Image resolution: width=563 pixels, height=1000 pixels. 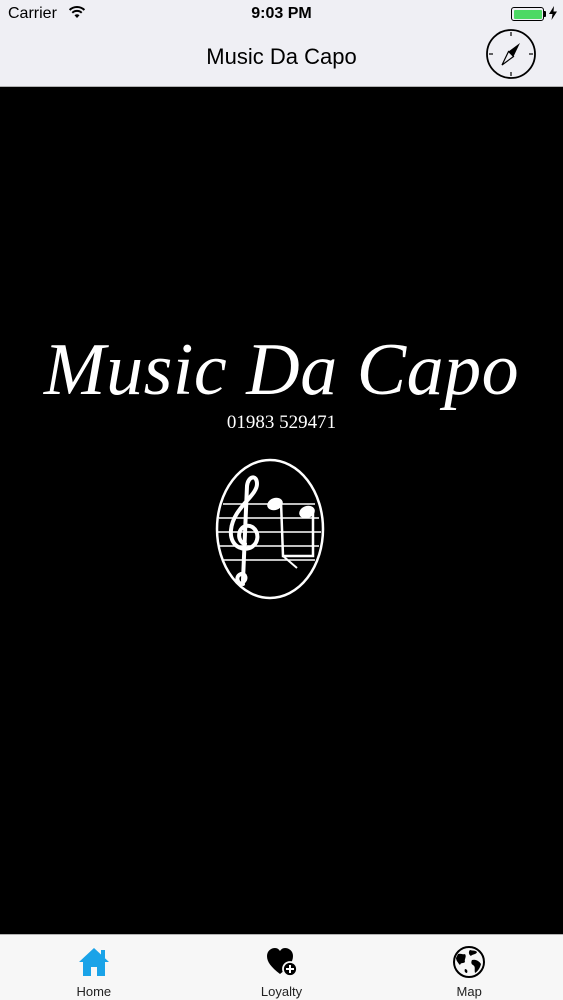 I want to click on logo-phone-number: 01983 529471, so click(x=281, y=422).